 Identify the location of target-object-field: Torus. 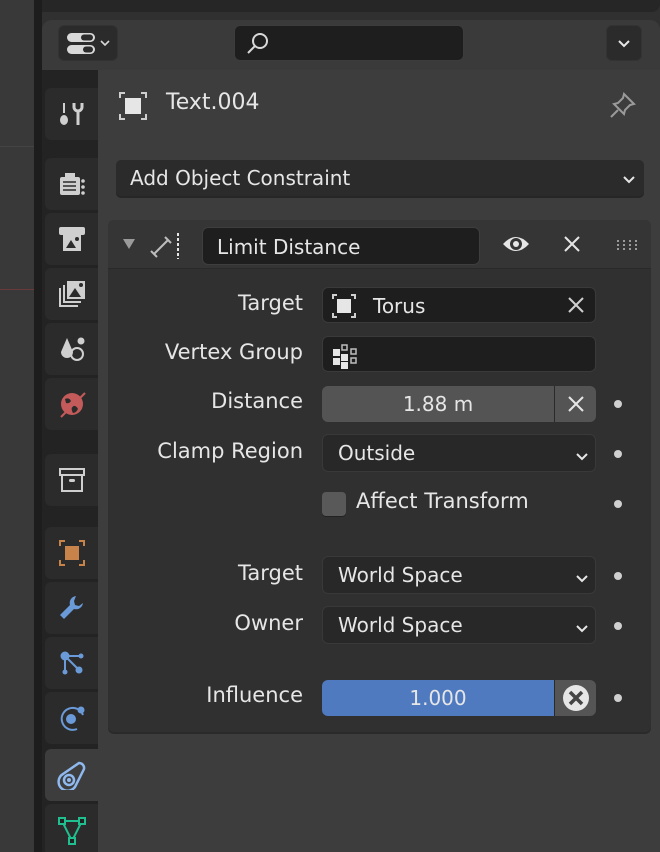
(459, 305).